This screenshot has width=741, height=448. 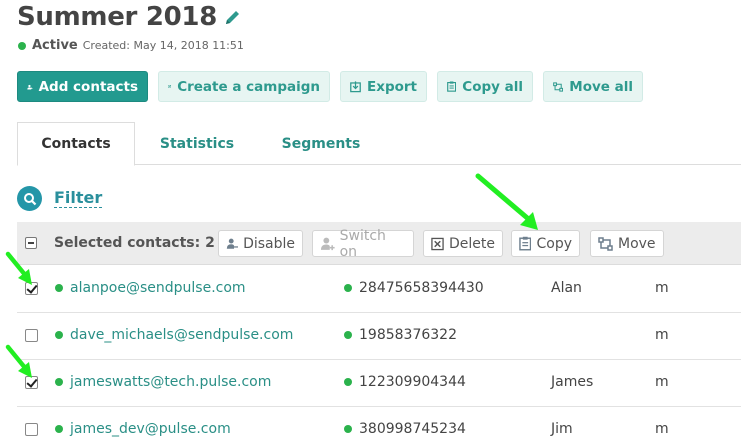 I want to click on deselect-all-checkbox, so click(x=31, y=243).